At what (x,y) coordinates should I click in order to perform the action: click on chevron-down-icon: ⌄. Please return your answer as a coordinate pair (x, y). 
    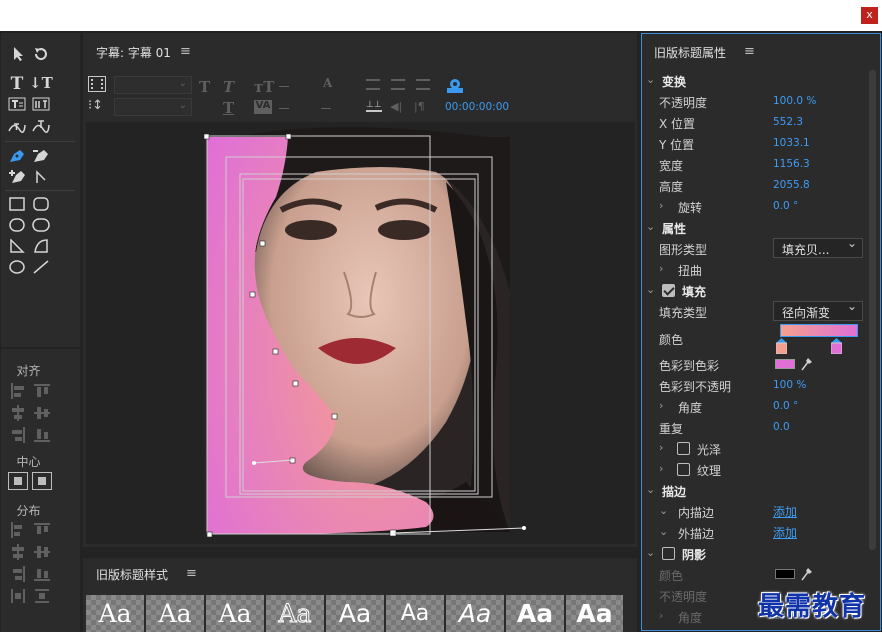
    Looking at the image, I should click on (651, 552).